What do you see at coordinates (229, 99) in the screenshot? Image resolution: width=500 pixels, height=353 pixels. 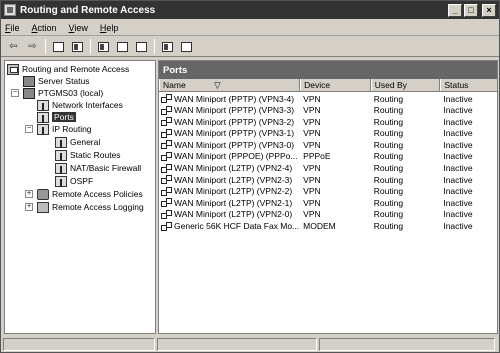 I see `port-name-cell: WAN Miniport (PPTP) (VPN3-4)` at bounding box center [229, 99].